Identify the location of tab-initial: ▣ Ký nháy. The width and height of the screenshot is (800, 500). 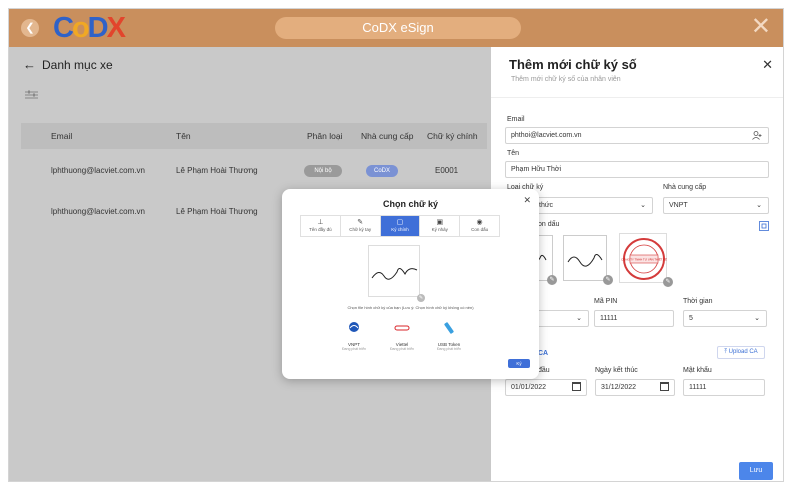
(440, 226).